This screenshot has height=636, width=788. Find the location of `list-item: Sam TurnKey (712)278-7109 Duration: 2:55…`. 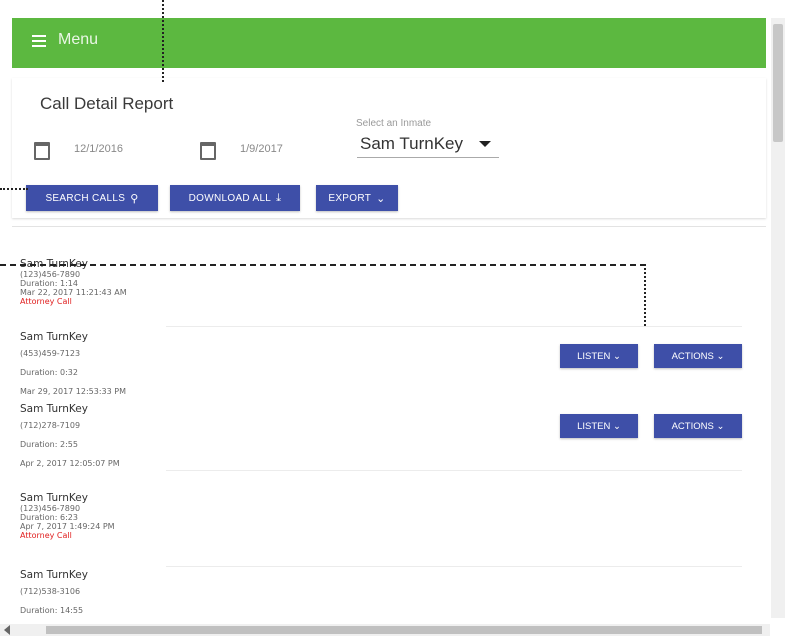

list-item: Sam TurnKey (712)278-7109 Duration: 2:55… is located at coordinates (70, 437).